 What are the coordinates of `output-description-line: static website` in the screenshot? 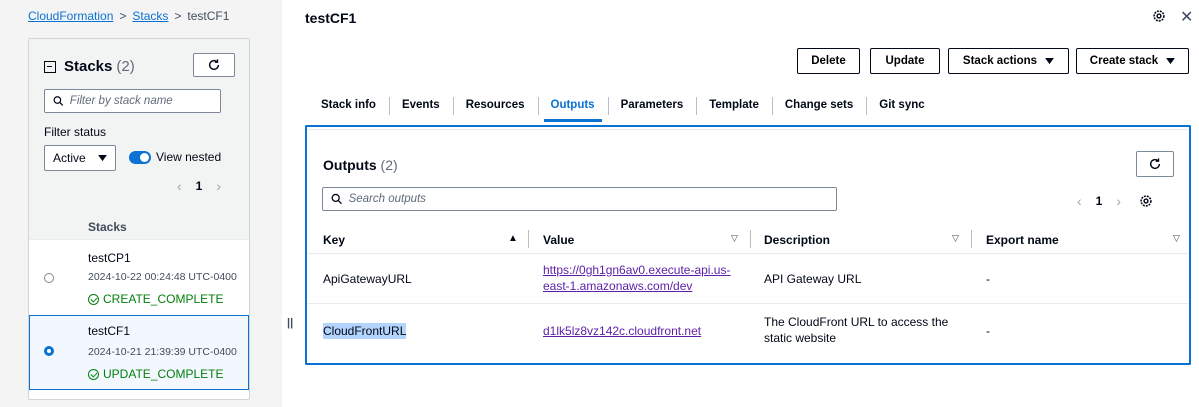 It's located at (800, 338).